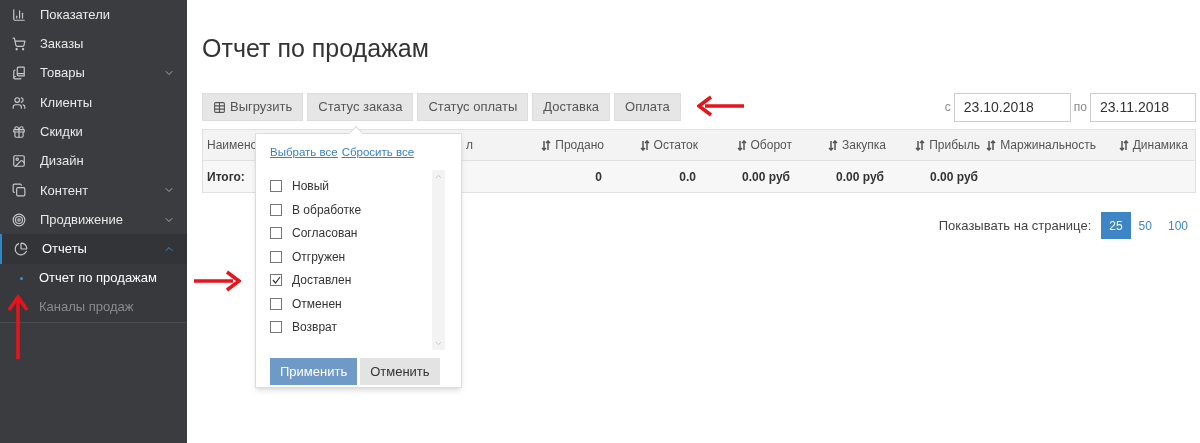  Describe the element at coordinates (1116, 225) in the screenshot. I see `page-size-option: 25` at that location.